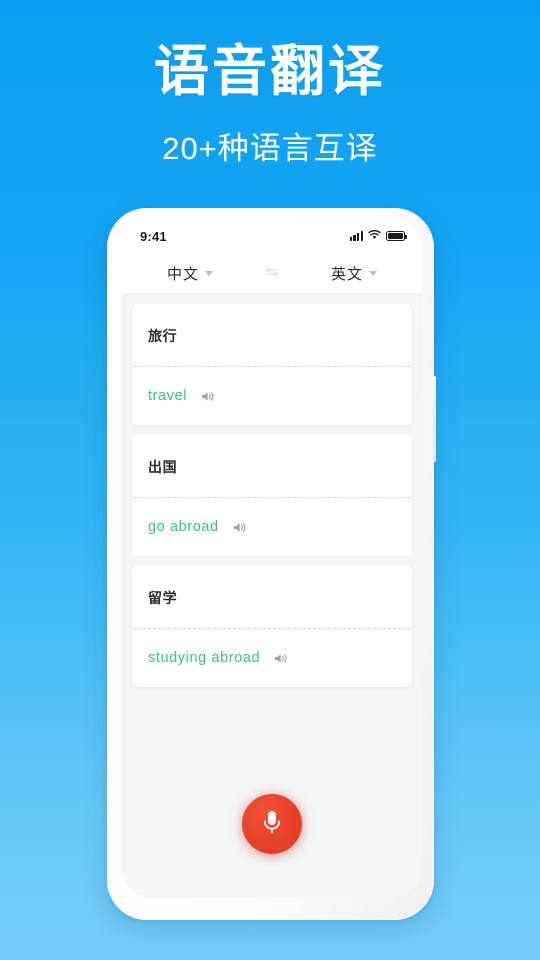 The width and height of the screenshot is (540, 960). I want to click on source-language-selector: 中文, so click(190, 273).